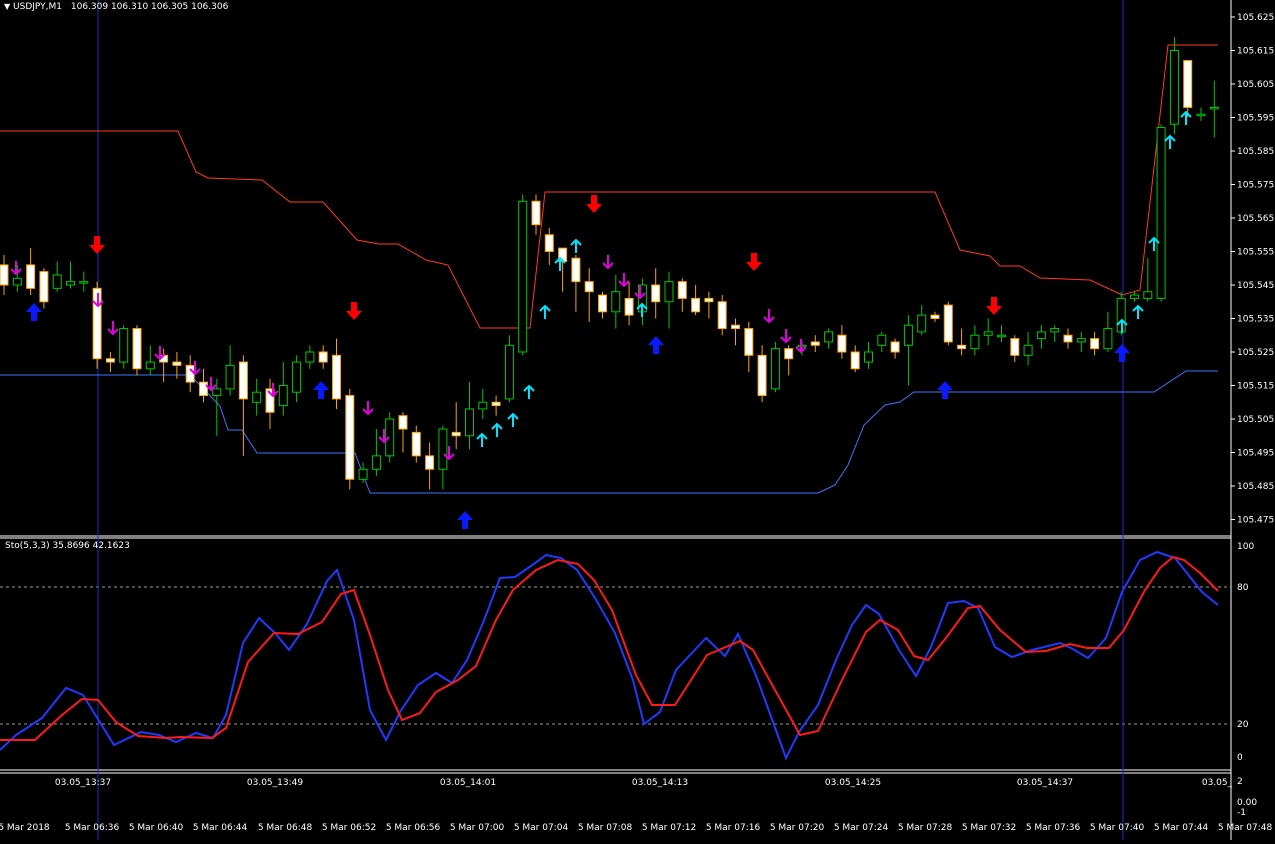 The width and height of the screenshot is (1275, 844). I want to click on time-label-bottom: 5 Mar 06:56, so click(413, 828).